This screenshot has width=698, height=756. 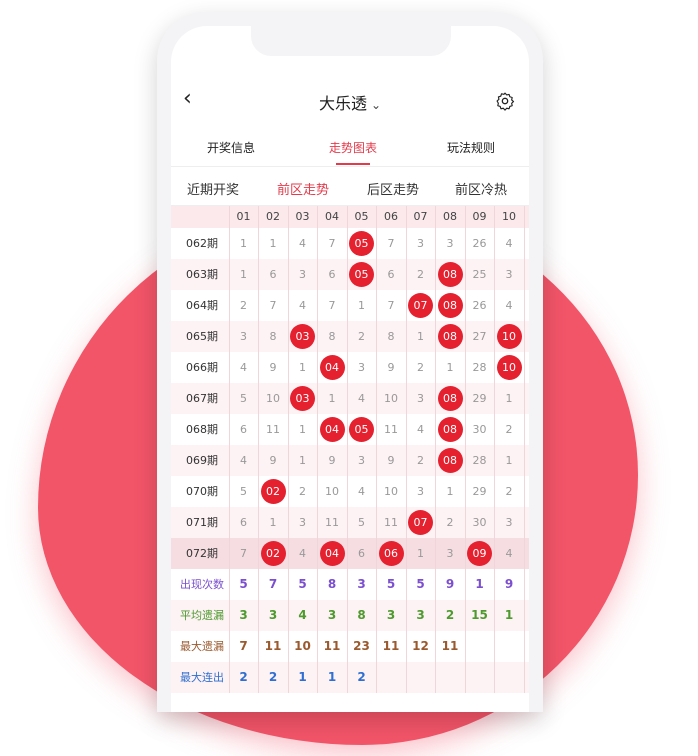 I want to click on chevron-down-icon: ⌄, so click(x=376, y=105).